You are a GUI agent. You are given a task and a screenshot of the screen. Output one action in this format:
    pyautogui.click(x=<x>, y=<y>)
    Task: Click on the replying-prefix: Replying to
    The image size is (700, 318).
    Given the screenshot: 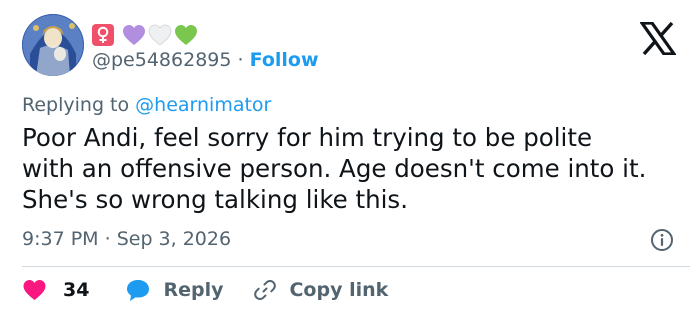 What is the action you would take?
    pyautogui.click(x=79, y=105)
    